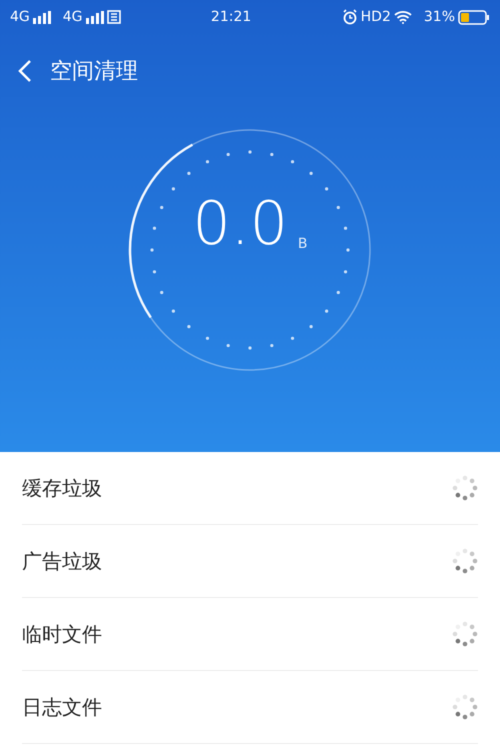  I want to click on battery-icon, so click(474, 17).